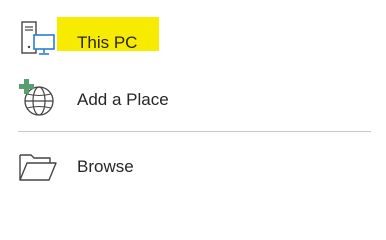  Describe the element at coordinates (123, 99) in the screenshot. I see `location-label: Add a Place` at that location.